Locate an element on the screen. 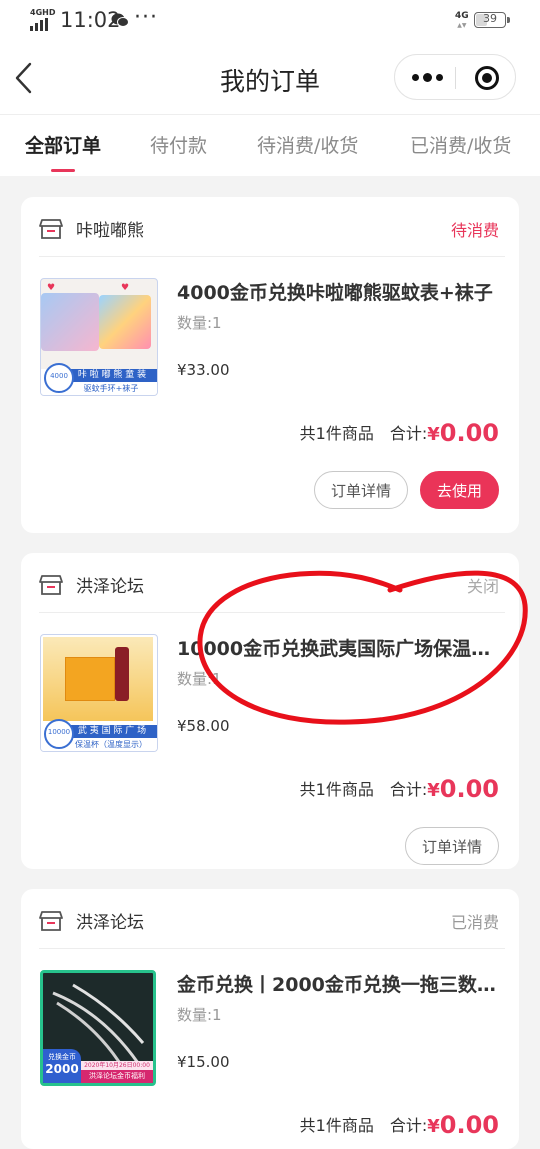 Image resolution: width=540 pixels, height=1149 pixels. status-bar: 4GHD 11:02 ··· 4G ▲▼ 39 is located at coordinates (270, 21).